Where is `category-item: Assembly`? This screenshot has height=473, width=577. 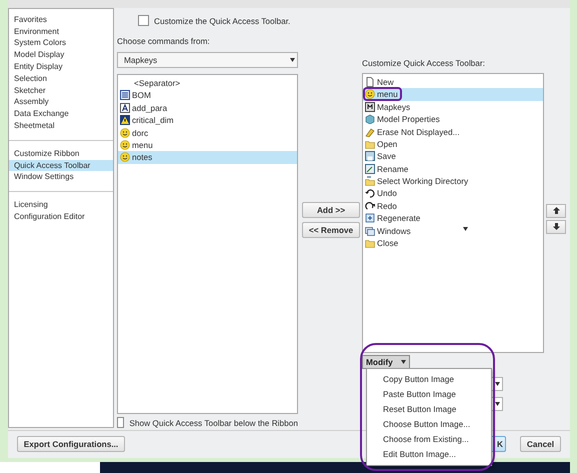 category-item: Assembly is located at coordinates (61, 102).